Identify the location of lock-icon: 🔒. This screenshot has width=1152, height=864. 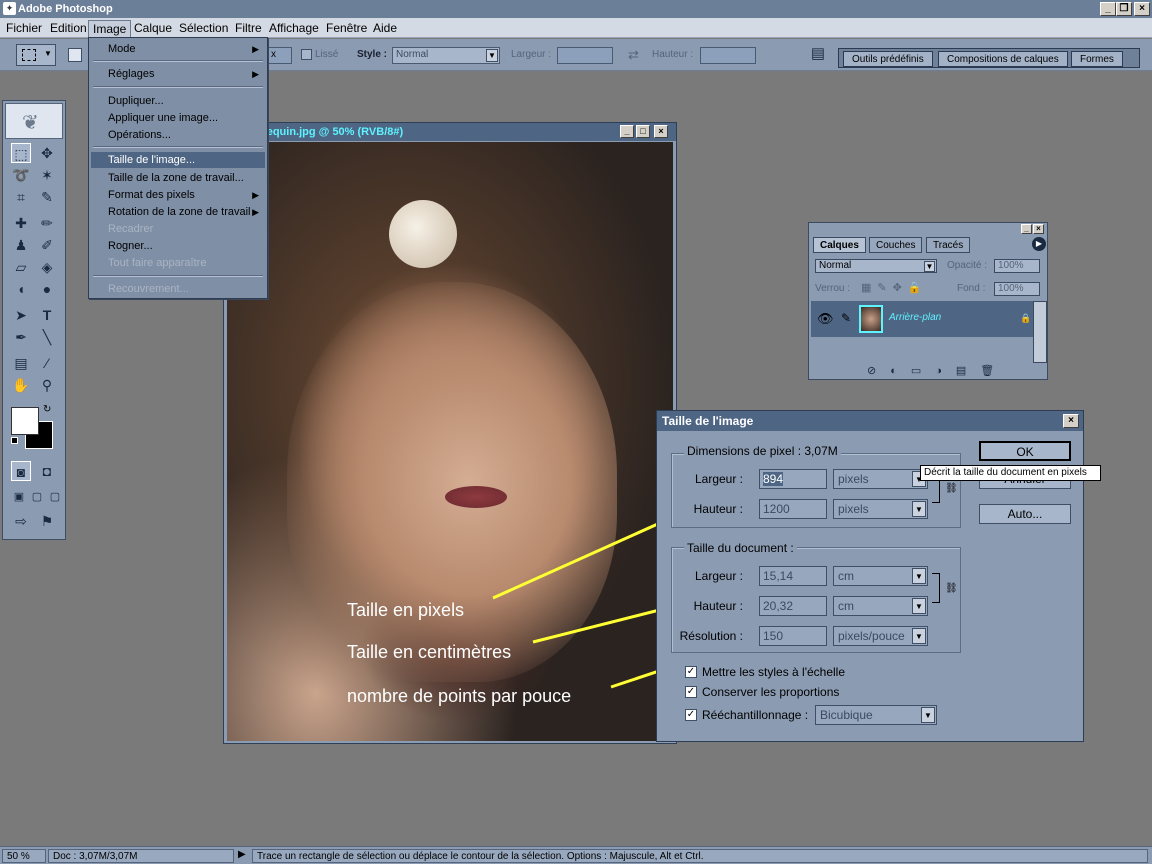
(1026, 318).